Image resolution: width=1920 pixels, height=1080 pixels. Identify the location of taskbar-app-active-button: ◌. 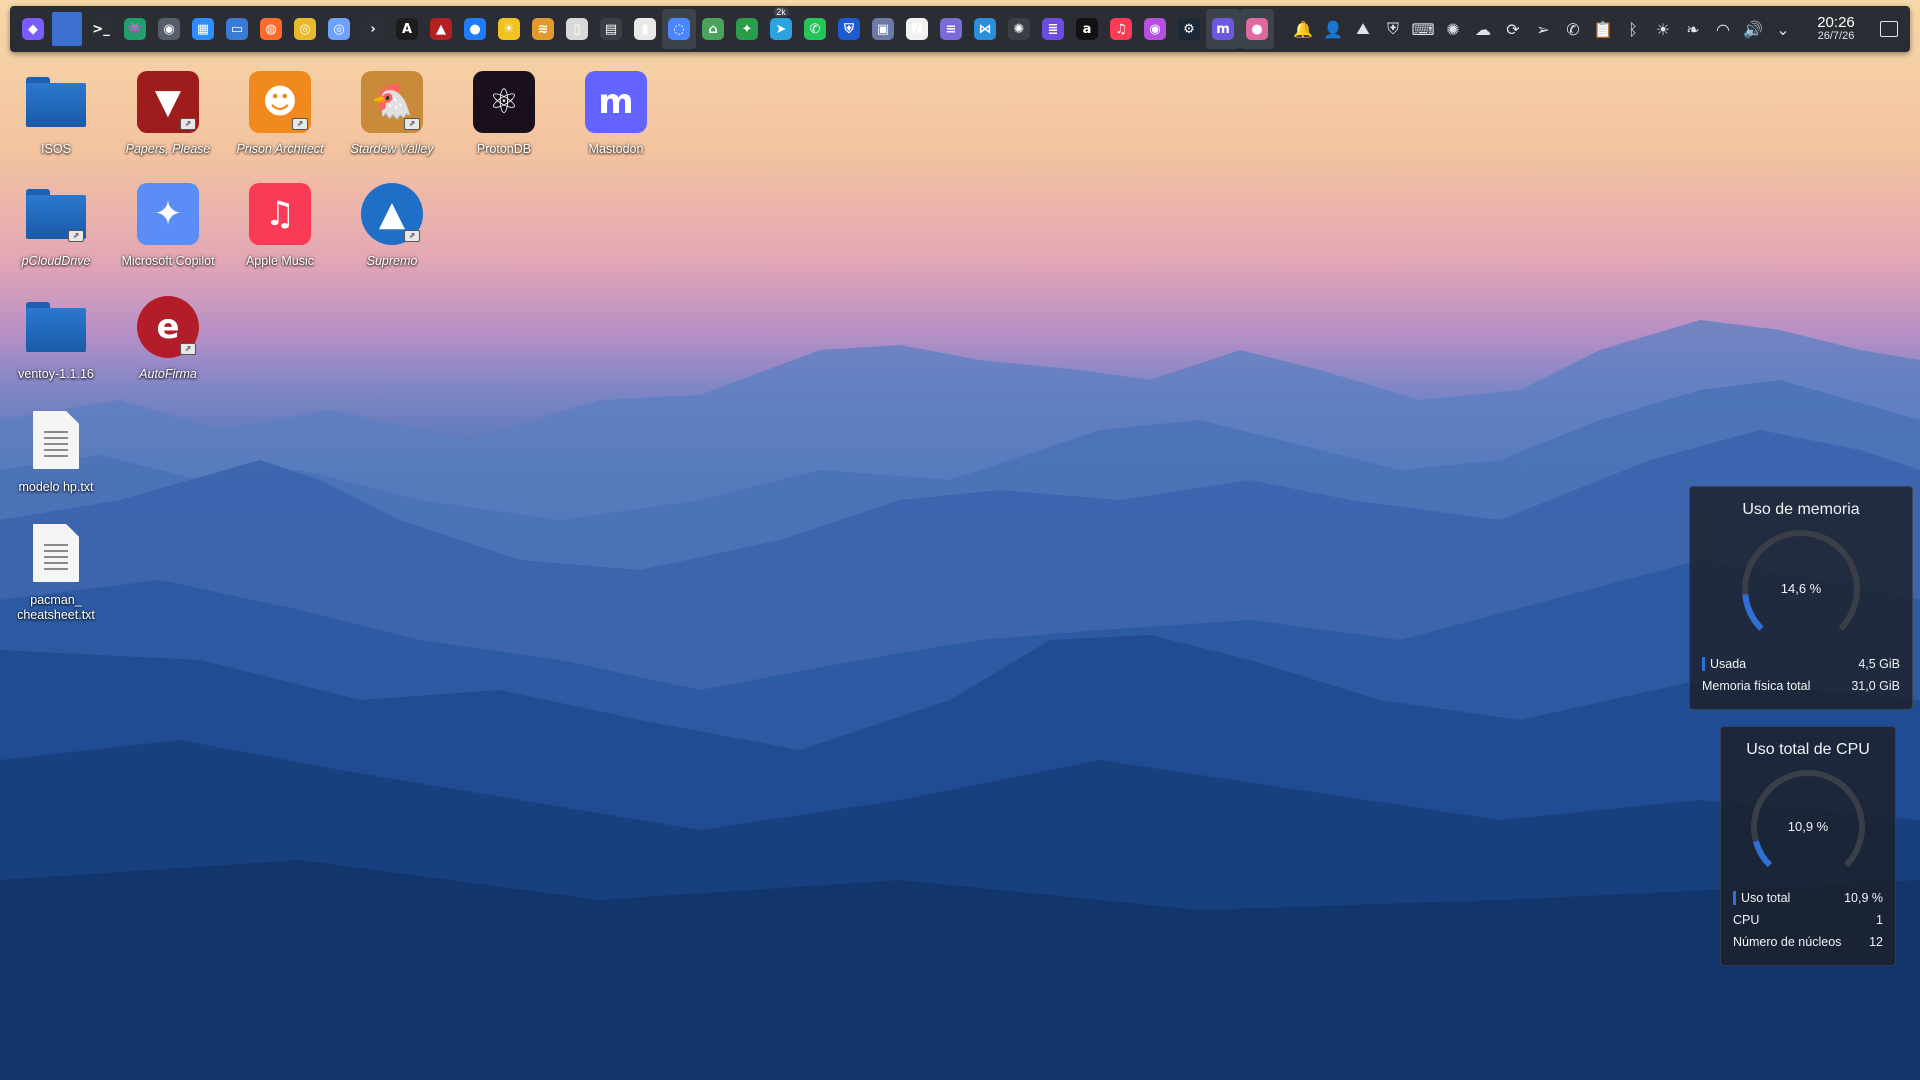
(679, 29).